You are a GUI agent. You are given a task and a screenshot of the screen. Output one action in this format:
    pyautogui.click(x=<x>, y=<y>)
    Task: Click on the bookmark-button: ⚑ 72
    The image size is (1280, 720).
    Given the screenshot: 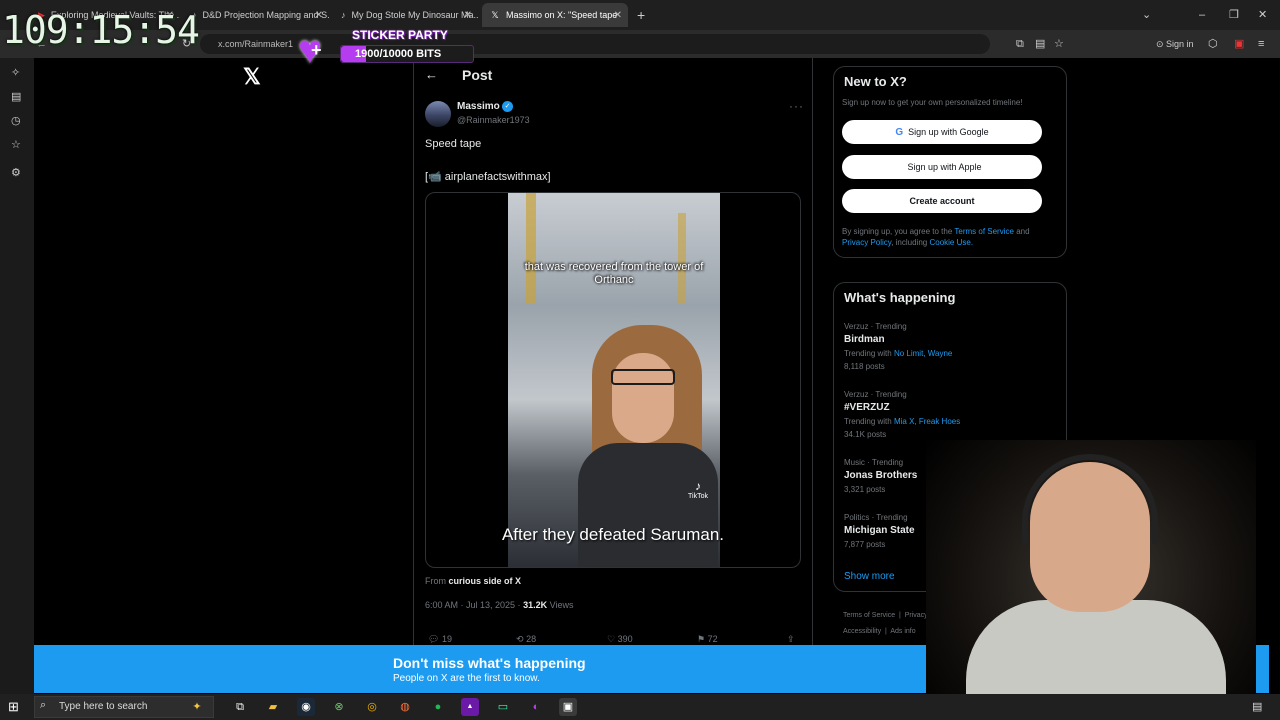 What is the action you would take?
    pyautogui.click(x=707, y=639)
    